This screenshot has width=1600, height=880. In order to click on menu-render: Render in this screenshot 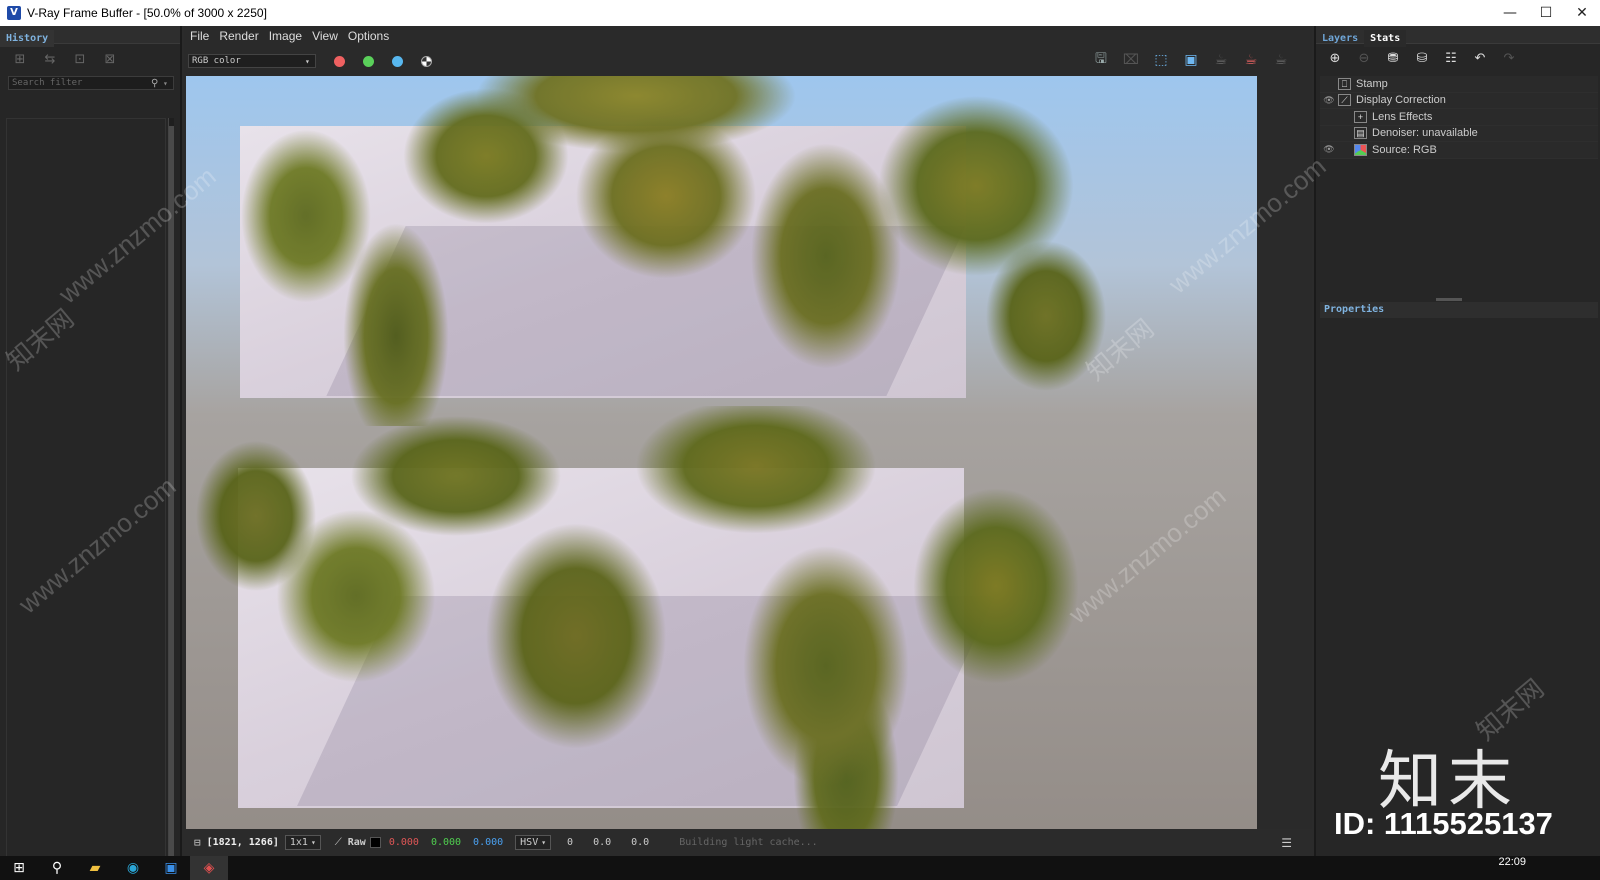, I will do `click(238, 36)`.